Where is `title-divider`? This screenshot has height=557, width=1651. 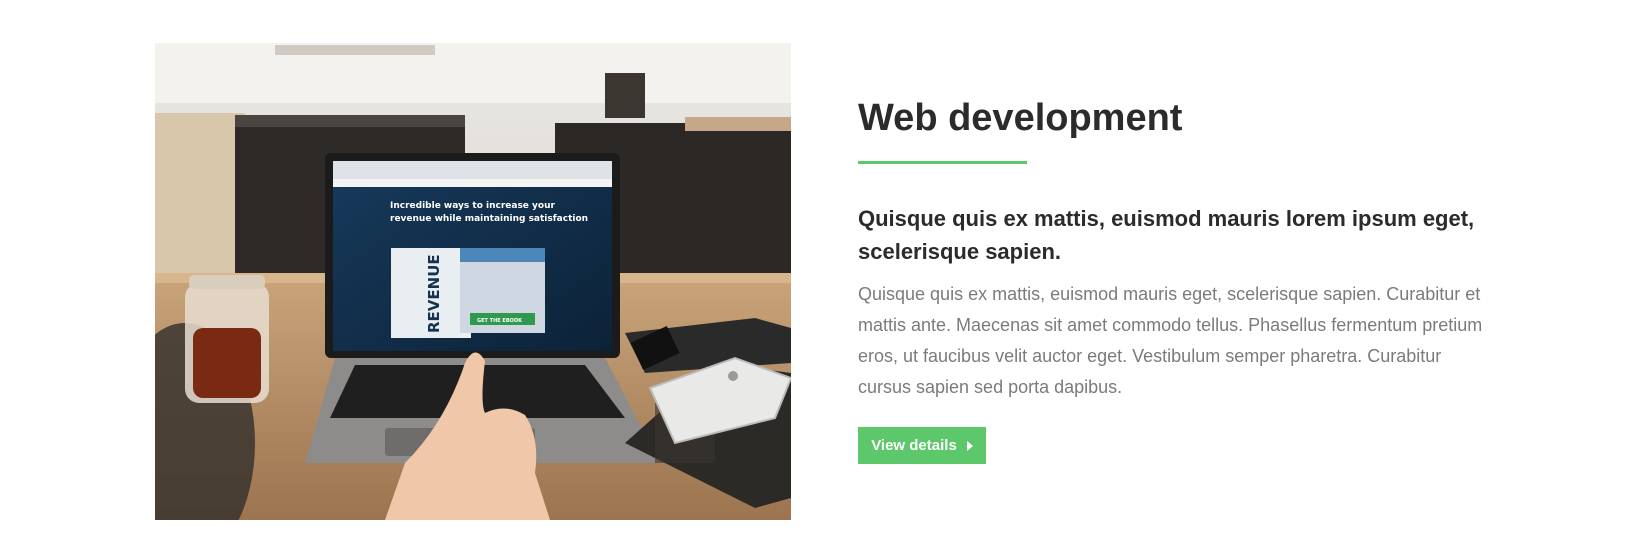
title-divider is located at coordinates (942, 162).